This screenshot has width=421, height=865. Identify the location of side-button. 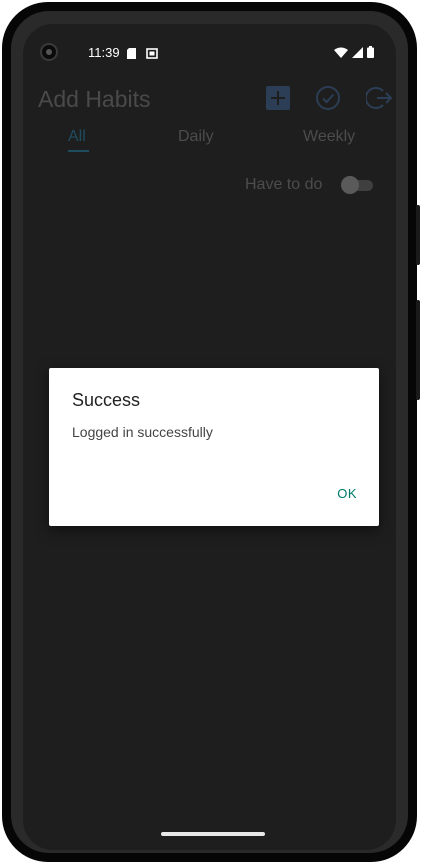
(418, 350).